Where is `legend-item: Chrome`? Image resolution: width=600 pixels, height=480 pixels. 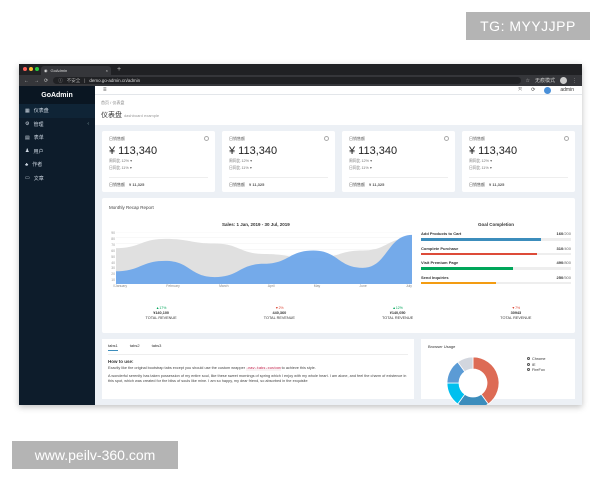
legend-item: Chrome is located at coordinates (536, 360).